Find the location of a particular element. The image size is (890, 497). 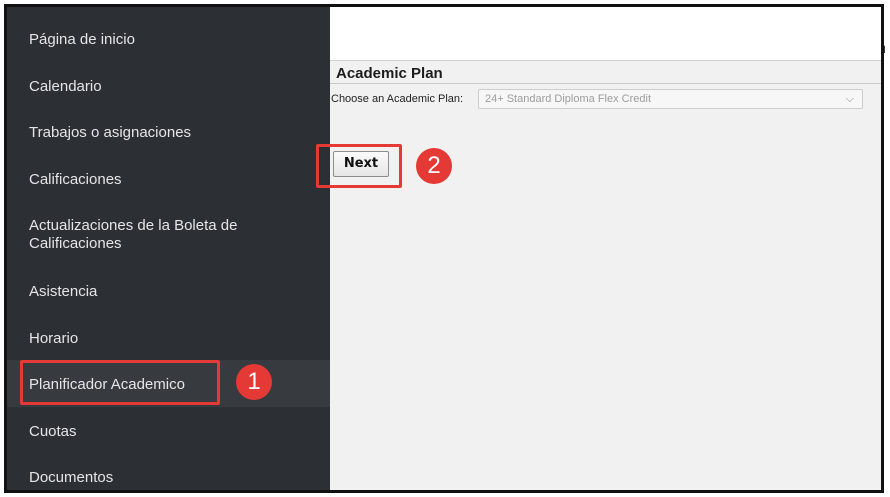

sidebar-item-trabajos: Trabajos o asignaciones is located at coordinates (168, 133).